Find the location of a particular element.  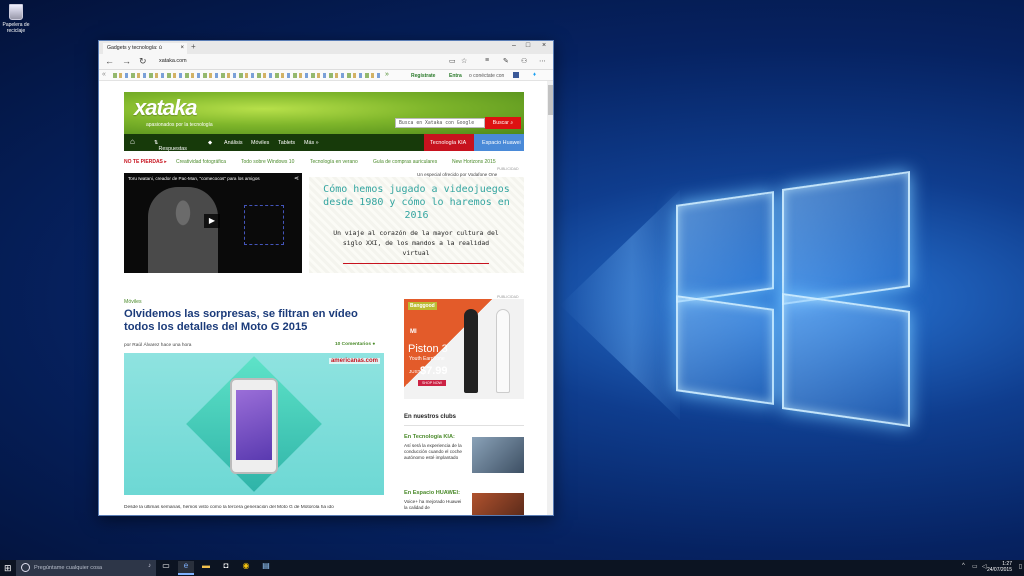

forward-button: → is located at coordinates (126, 61).